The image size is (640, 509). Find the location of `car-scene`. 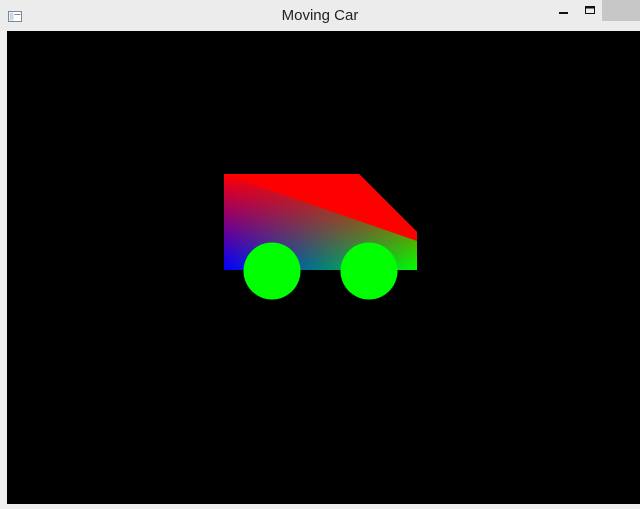

car-scene is located at coordinates (320, 237).